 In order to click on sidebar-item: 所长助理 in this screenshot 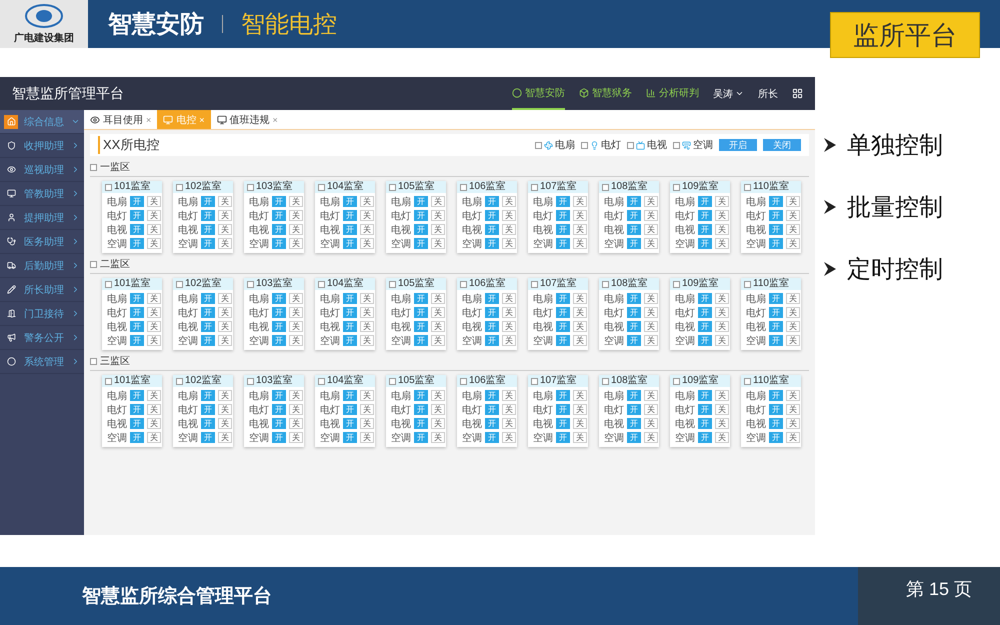, I will do `click(42, 290)`.